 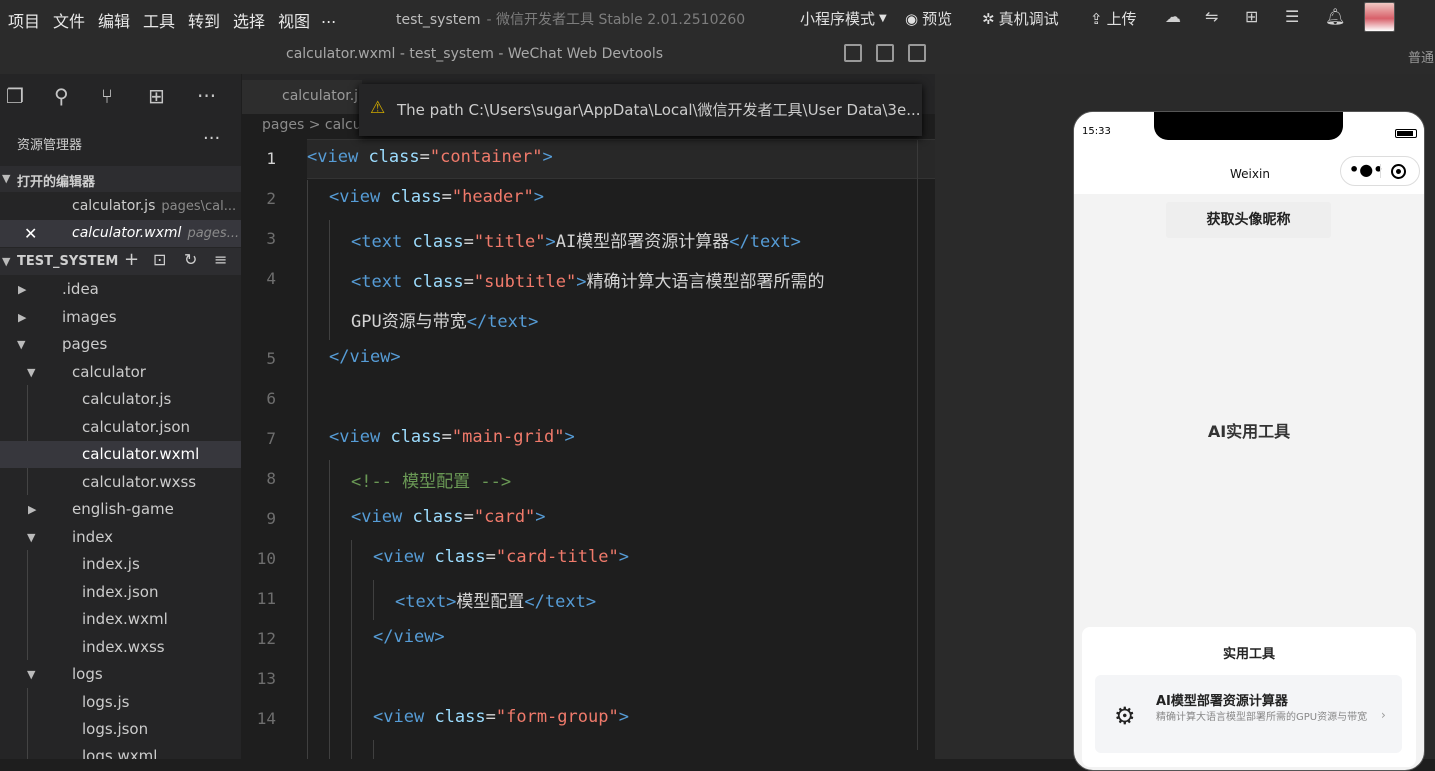 What do you see at coordinates (120, 619) in the screenshot?
I see `tree-file: index.wxml` at bounding box center [120, 619].